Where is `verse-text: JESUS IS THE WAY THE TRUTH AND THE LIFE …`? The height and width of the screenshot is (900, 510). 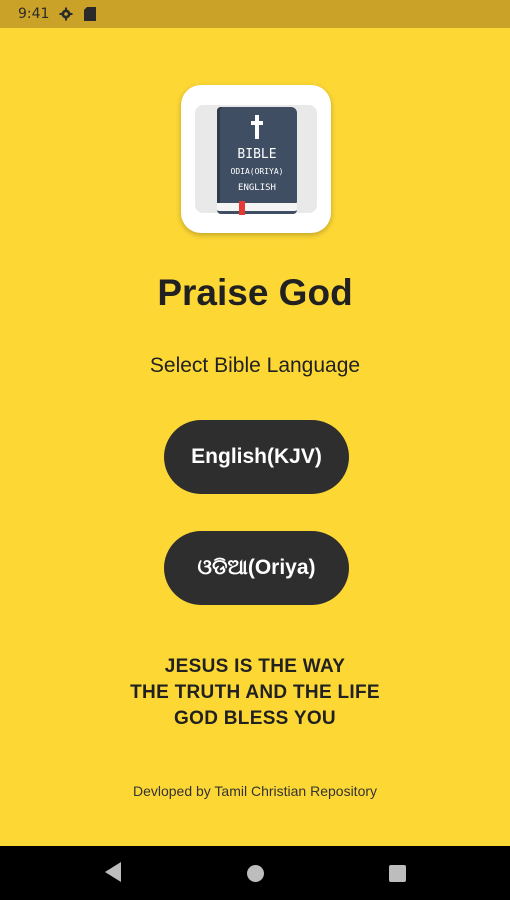
verse-text: JESUS IS THE WAY THE TRUTH AND THE LIFE … is located at coordinates (255, 693).